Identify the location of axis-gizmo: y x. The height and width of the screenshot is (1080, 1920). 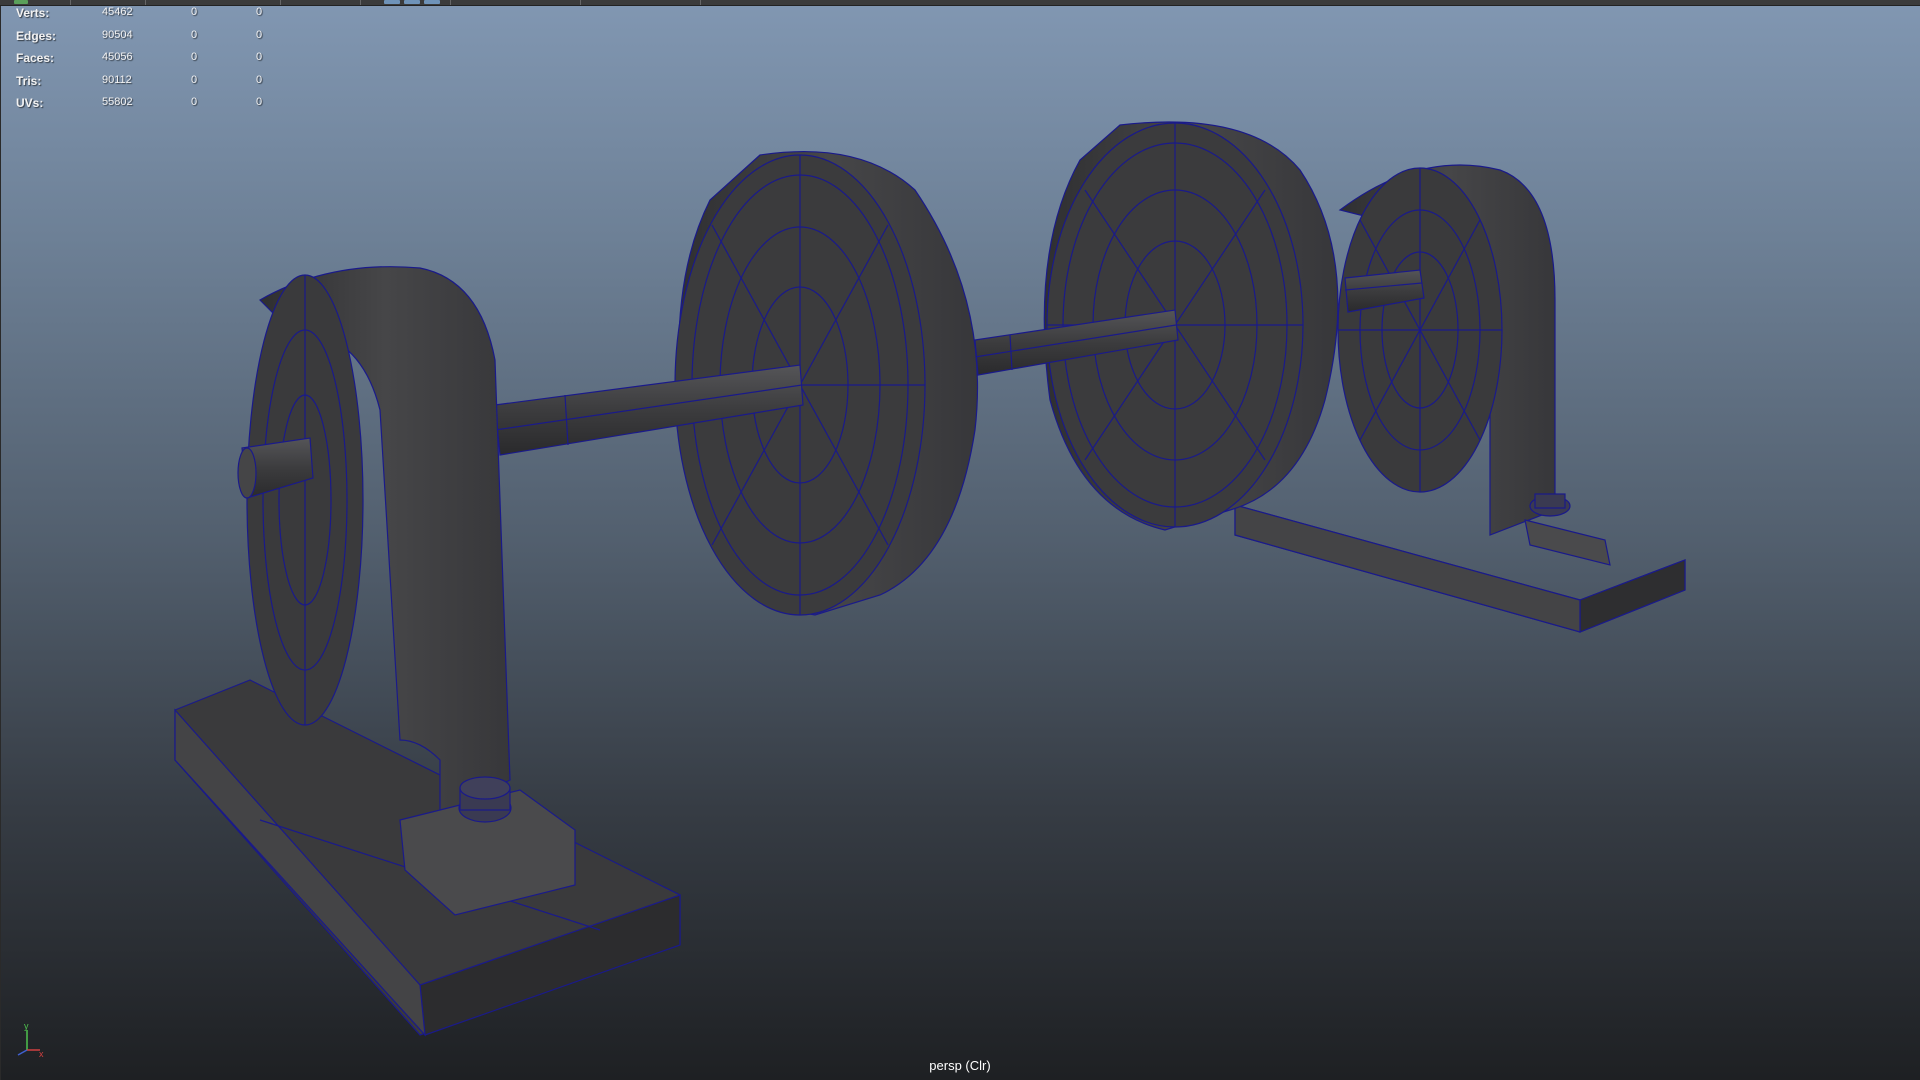
(30, 1040).